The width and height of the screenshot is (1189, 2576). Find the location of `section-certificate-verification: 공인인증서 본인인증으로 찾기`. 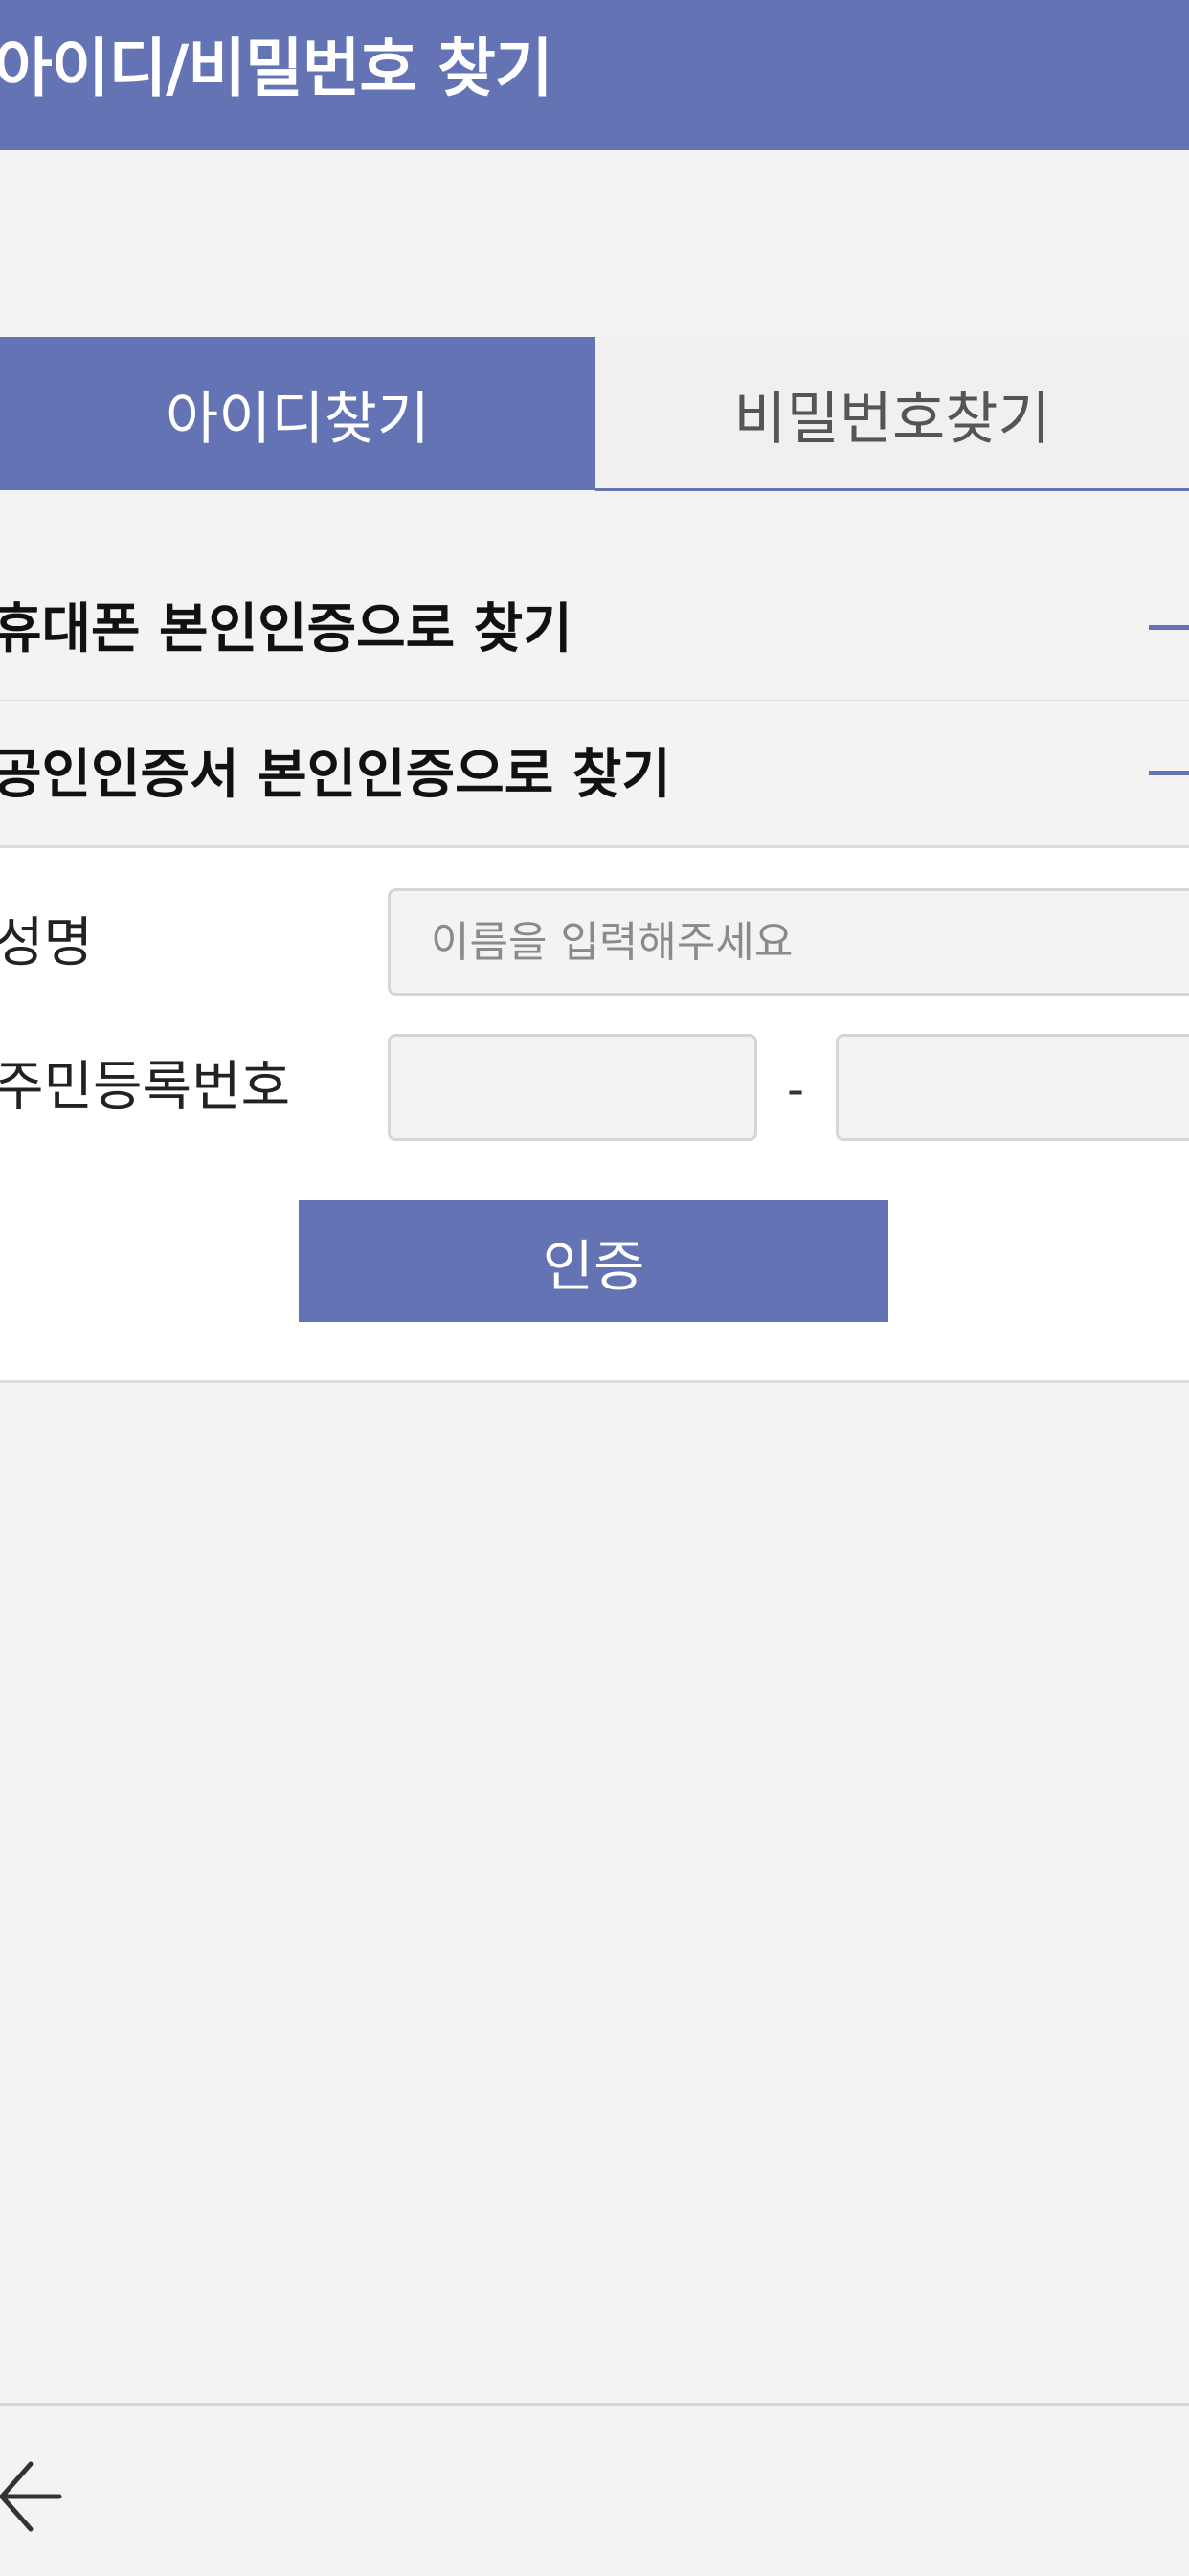

section-certificate-verification: 공인인증서 본인인증으로 찾기 is located at coordinates (594, 775).